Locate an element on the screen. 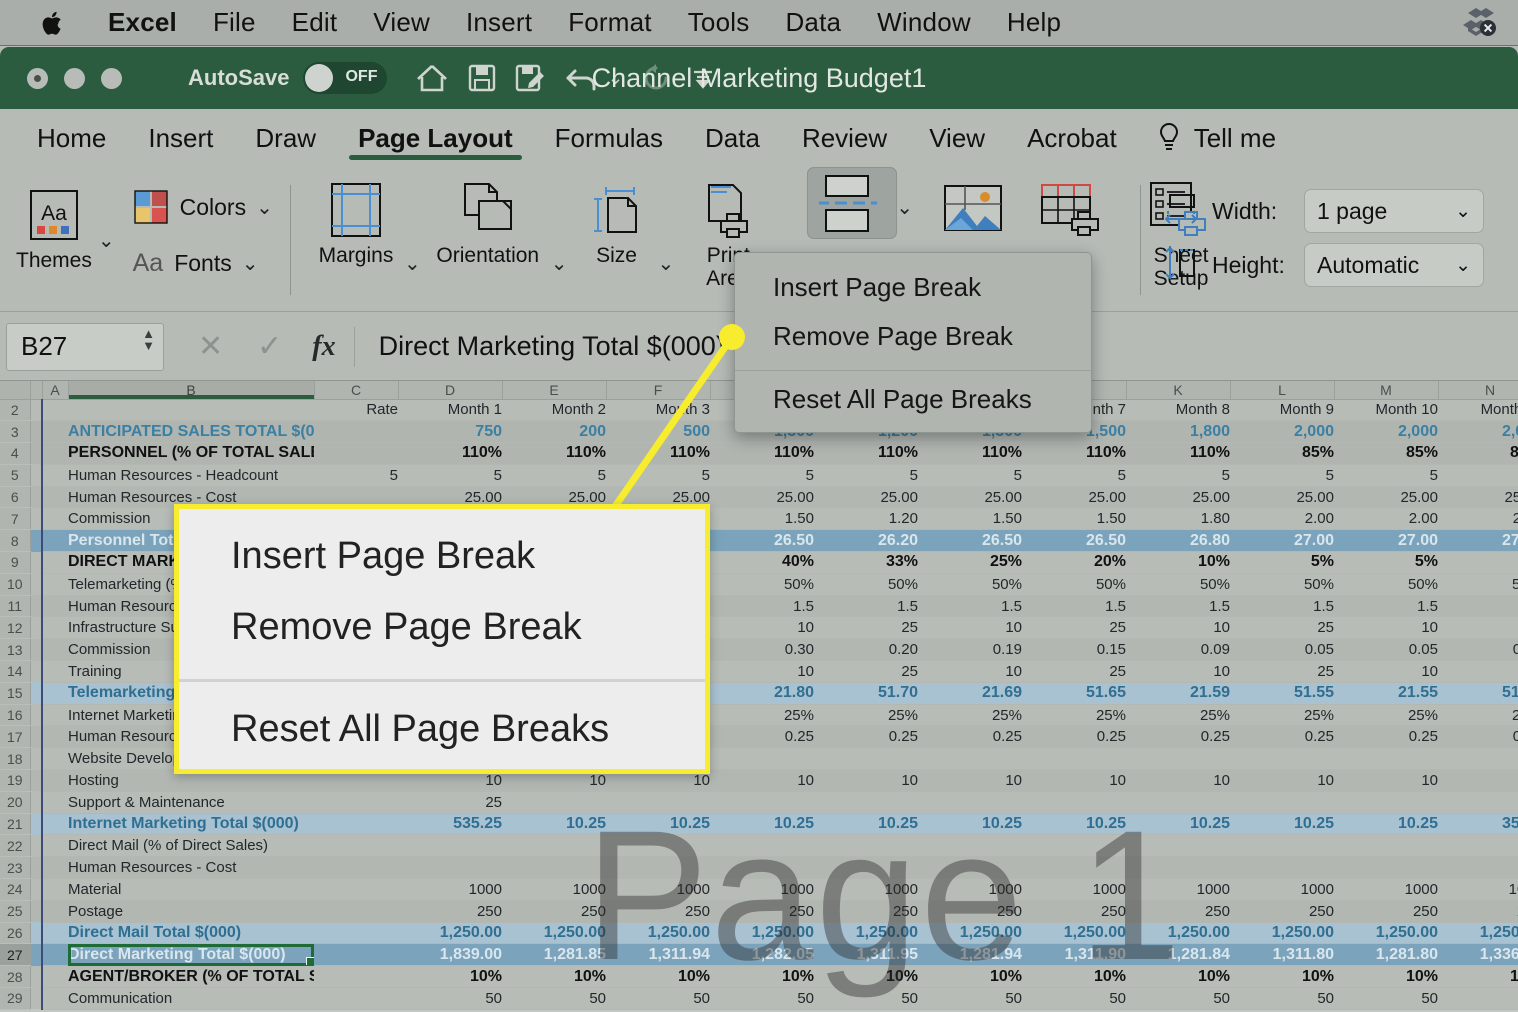  cell-K3: 1,800 is located at coordinates (1178, 432).